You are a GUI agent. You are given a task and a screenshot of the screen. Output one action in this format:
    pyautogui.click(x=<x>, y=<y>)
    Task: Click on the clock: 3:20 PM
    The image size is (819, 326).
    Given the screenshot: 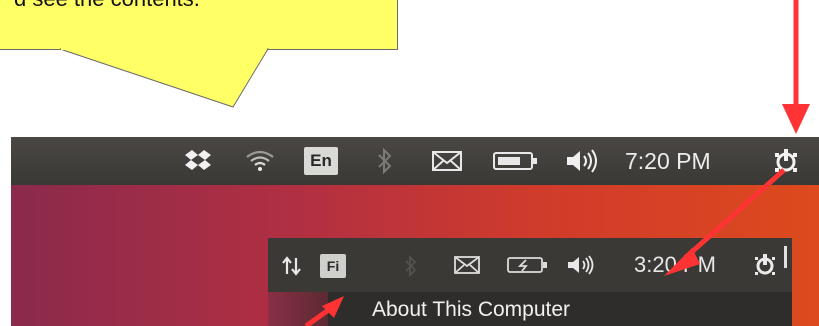 What is the action you would take?
    pyautogui.click(x=675, y=265)
    